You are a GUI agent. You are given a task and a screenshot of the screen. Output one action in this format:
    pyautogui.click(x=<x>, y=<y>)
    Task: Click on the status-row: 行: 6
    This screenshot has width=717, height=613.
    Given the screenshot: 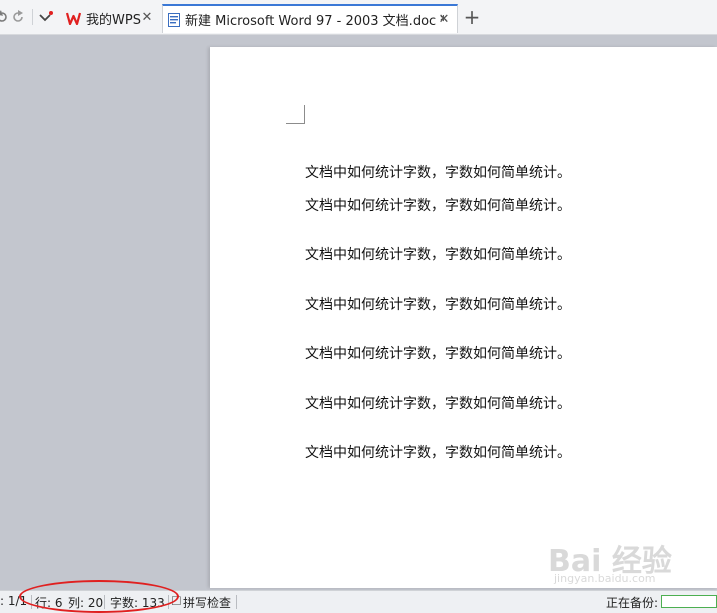 What is the action you would take?
    pyautogui.click(x=49, y=603)
    